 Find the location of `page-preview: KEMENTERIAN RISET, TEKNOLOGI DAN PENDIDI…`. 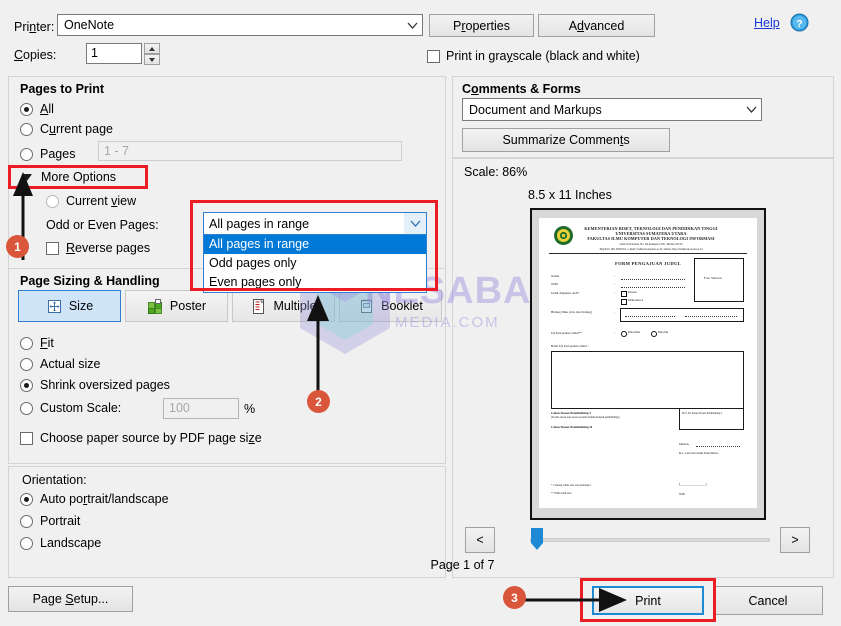

page-preview: KEMENTERIAN RISET, TEKNOLOGI DAN PENDIDI… is located at coordinates (648, 364).